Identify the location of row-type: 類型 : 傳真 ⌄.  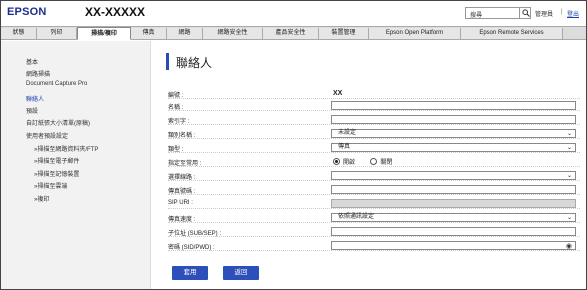
(374, 147).